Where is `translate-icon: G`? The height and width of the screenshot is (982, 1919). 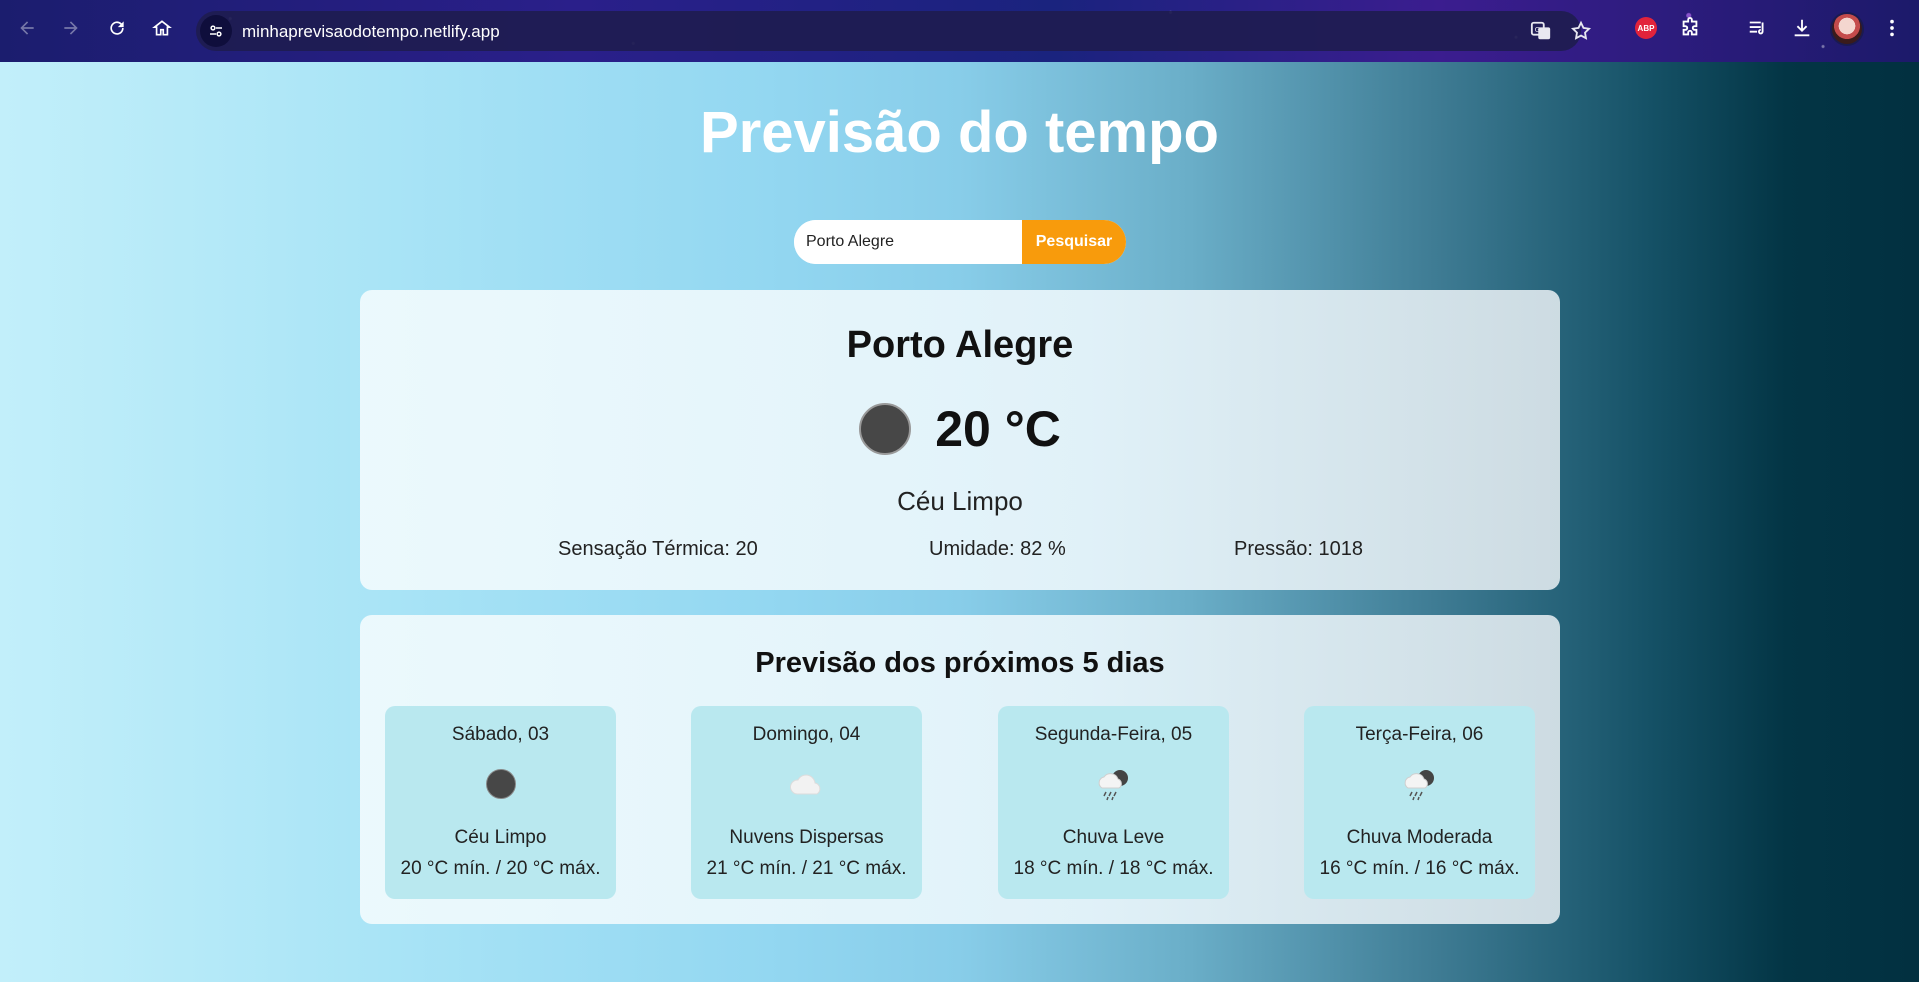
translate-icon: G is located at coordinates (1541, 31).